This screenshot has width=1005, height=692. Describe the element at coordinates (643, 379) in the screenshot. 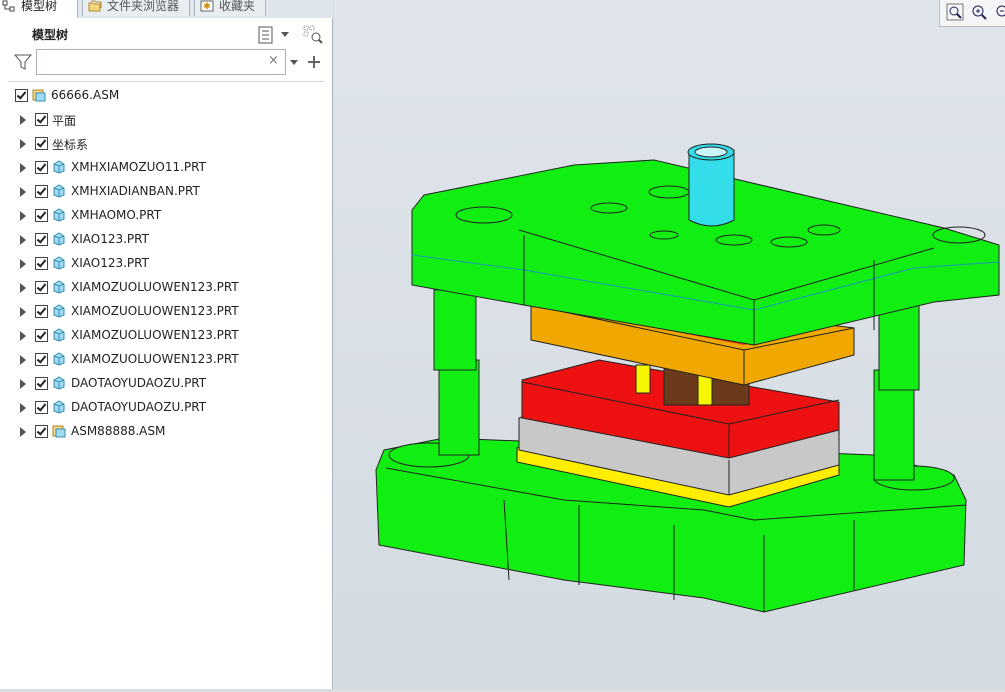

I see `yellow-guide-pin-left` at that location.